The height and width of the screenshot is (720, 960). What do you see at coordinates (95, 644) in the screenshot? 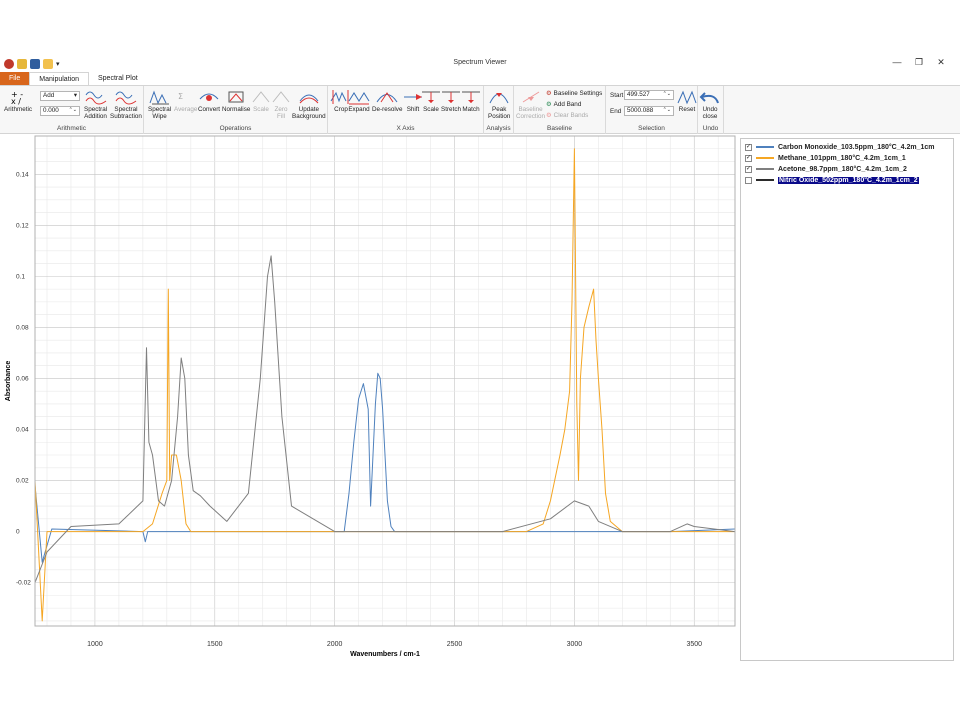
I see `x-tick-label: 1000` at bounding box center [95, 644].